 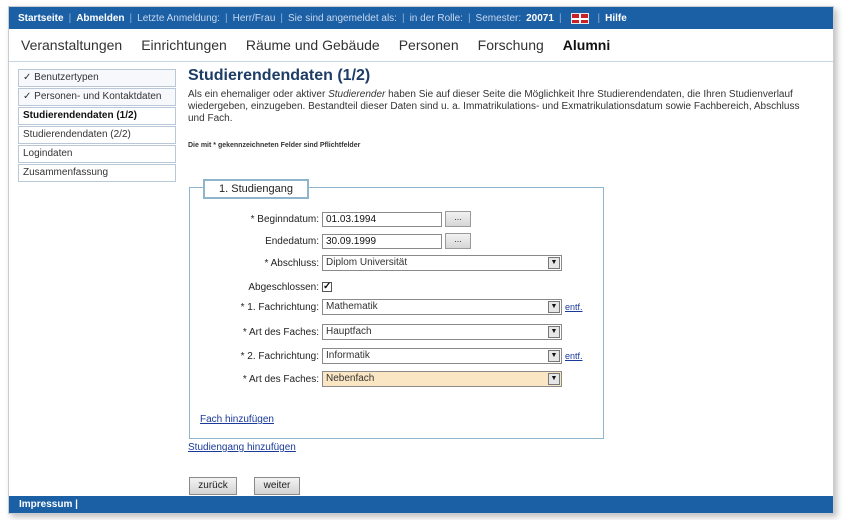 I want to click on completed-checkbox: ✓, so click(x=327, y=287).